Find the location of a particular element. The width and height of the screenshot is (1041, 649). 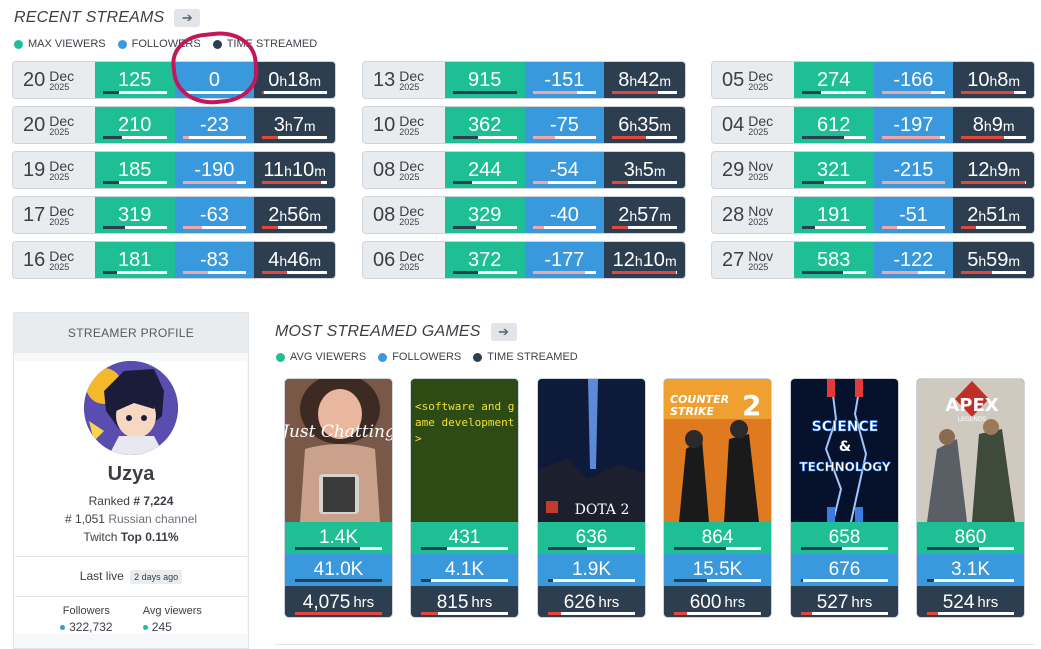

game-cover: <software and game development> is located at coordinates (464, 450).